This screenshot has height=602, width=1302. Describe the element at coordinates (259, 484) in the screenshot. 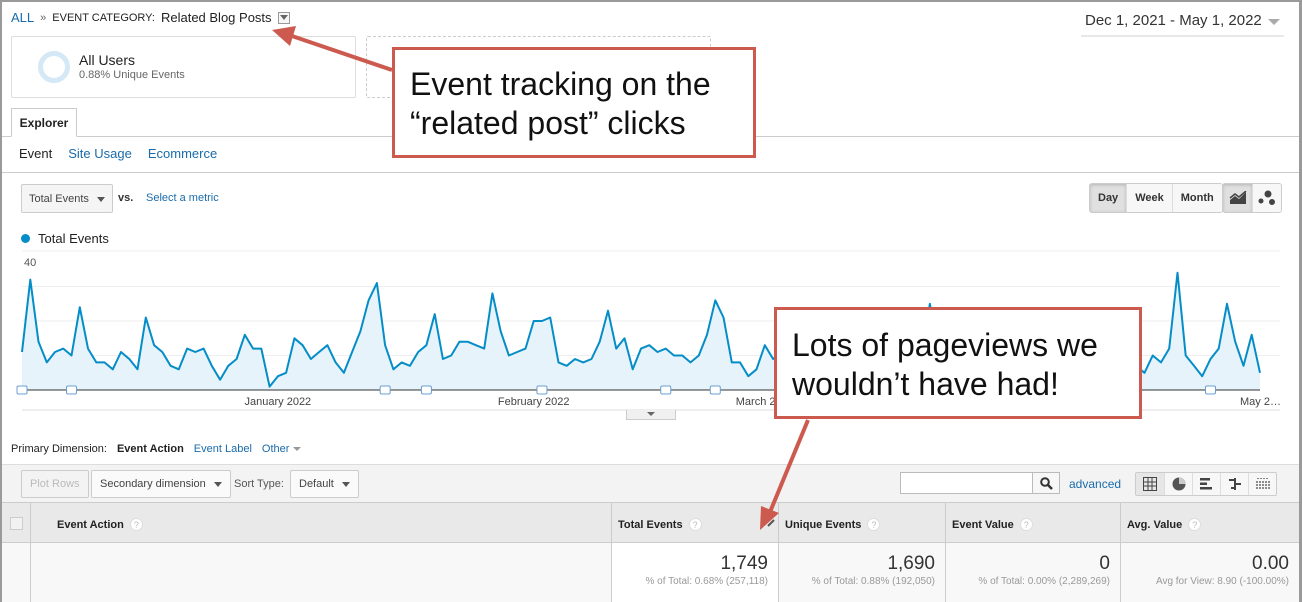

I see `sort-type-label: Sort Type:` at that location.